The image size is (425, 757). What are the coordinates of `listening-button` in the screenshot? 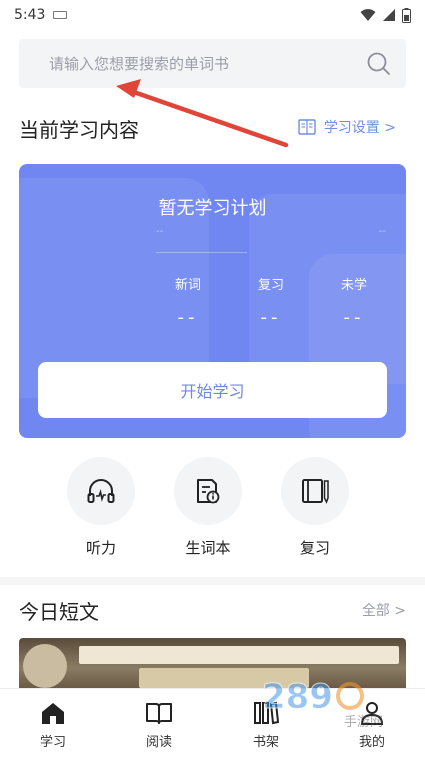 It's located at (101, 491).